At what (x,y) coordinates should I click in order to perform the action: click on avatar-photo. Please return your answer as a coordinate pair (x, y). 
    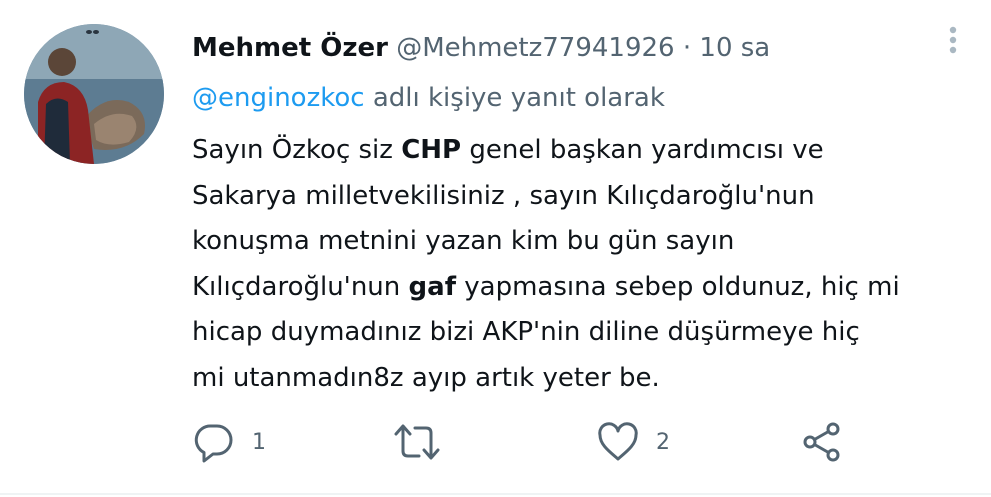
    Looking at the image, I should click on (94, 94).